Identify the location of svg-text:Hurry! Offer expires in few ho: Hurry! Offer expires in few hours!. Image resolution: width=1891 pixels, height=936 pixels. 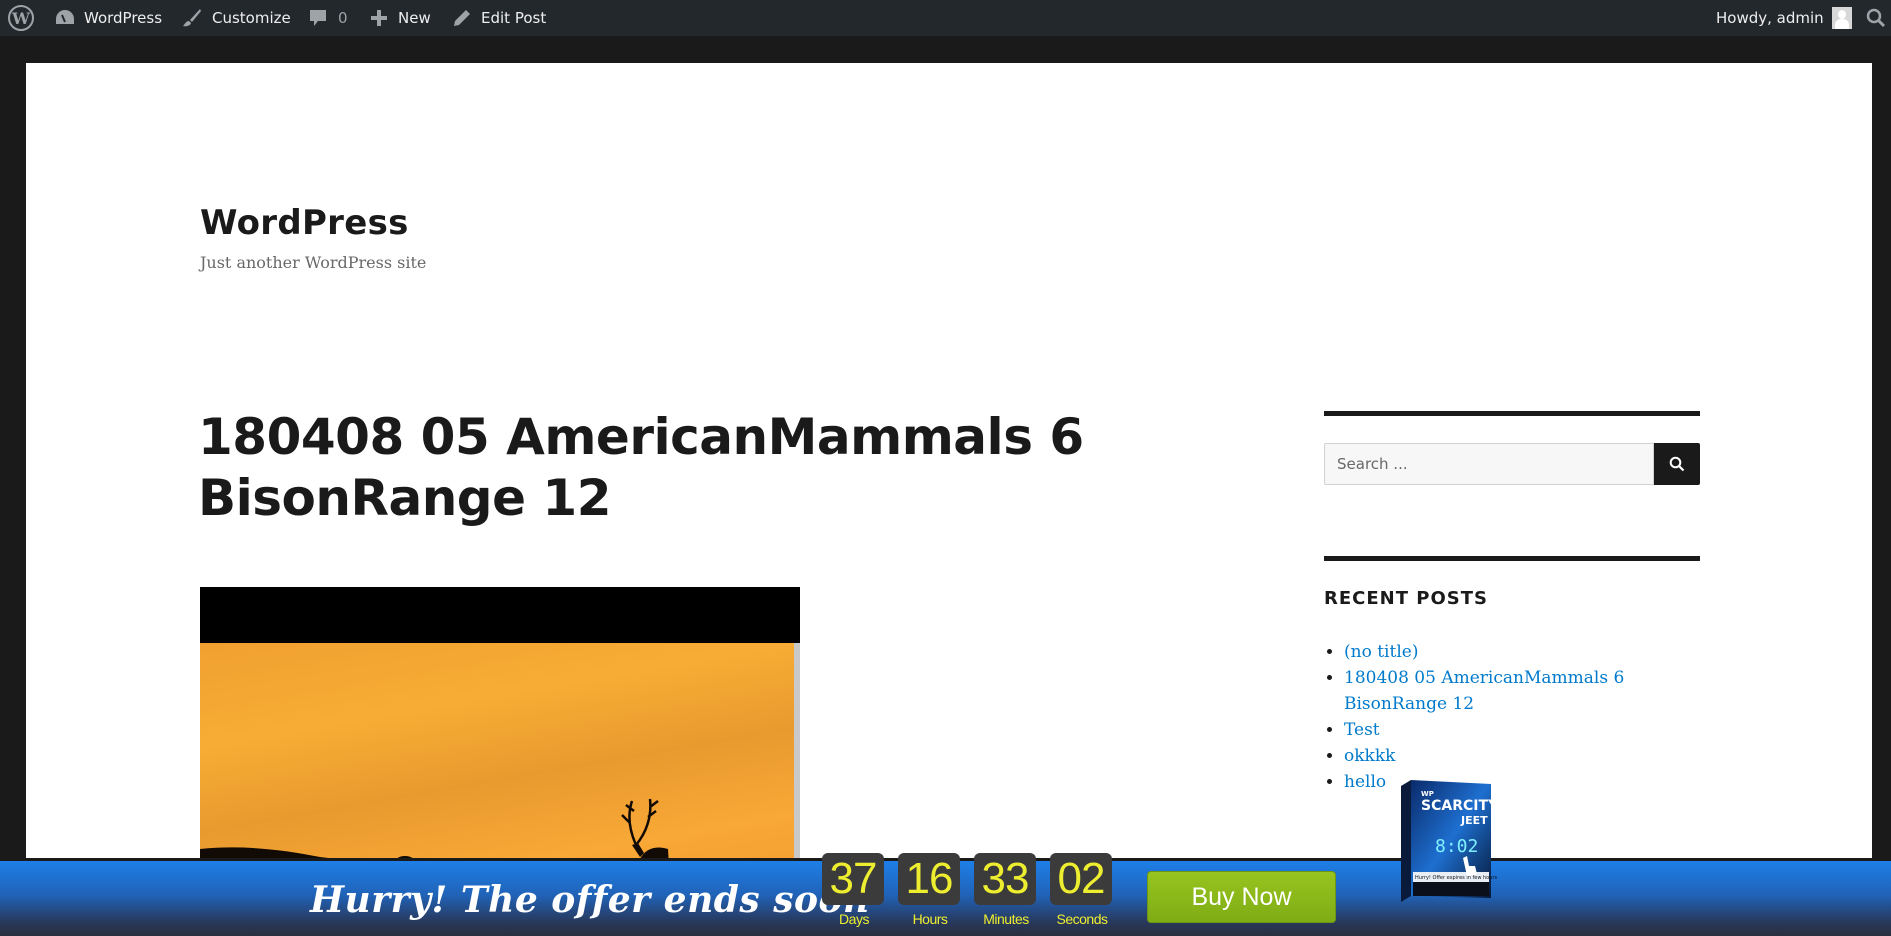
(1456, 878).